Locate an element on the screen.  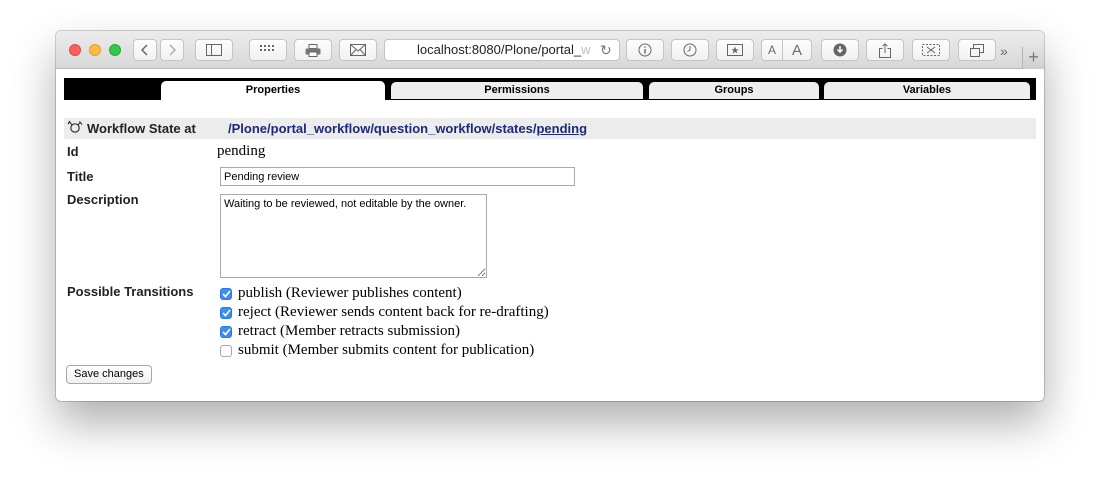
description-label: Description is located at coordinates (103, 199).